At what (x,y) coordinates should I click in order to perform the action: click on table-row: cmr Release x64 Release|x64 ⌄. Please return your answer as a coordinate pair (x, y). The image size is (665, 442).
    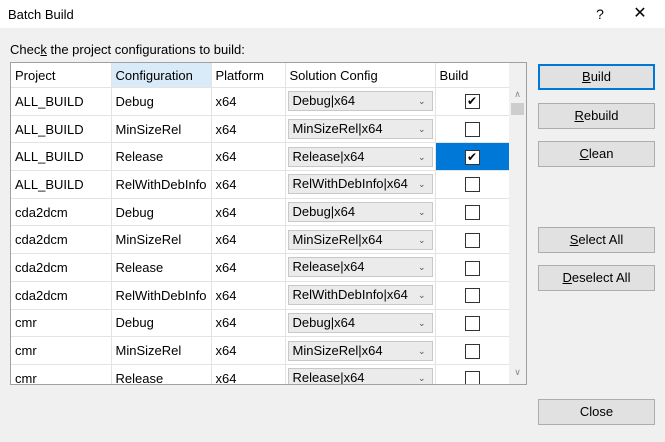
    Looking at the image, I should click on (260, 374).